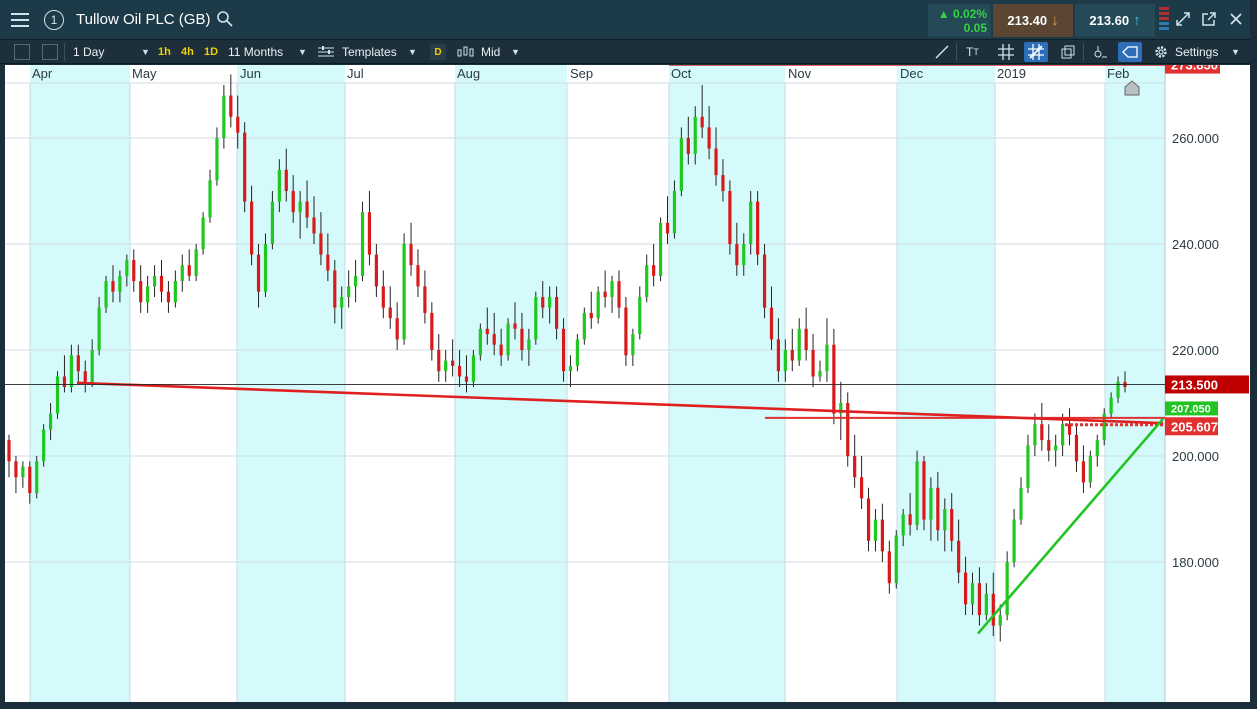 This screenshot has width=1257, height=709. What do you see at coordinates (1195, 456) in the screenshot?
I see `y-tick-label: 200.000` at bounding box center [1195, 456].